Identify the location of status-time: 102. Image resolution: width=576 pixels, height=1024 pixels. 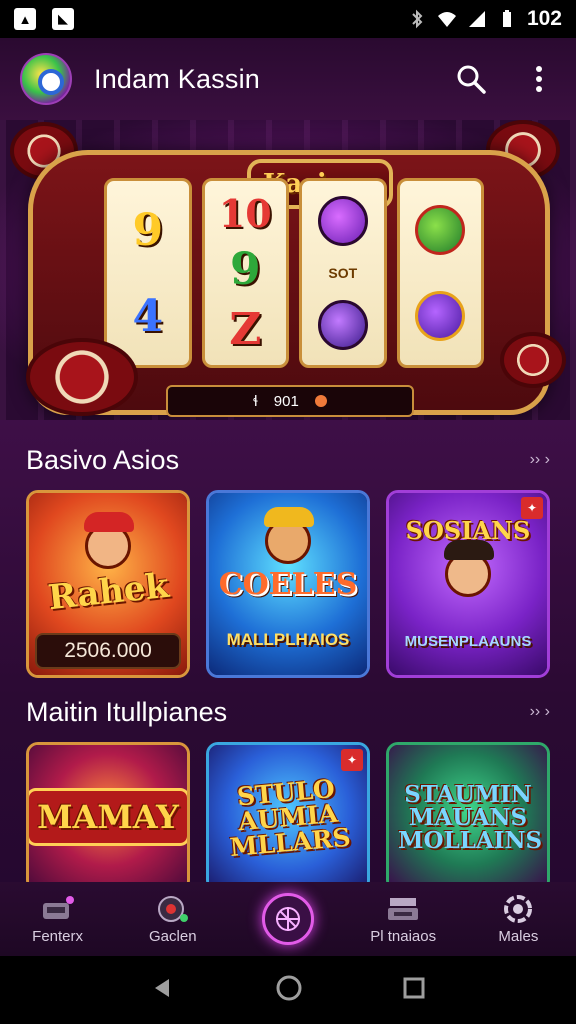
(544, 18).